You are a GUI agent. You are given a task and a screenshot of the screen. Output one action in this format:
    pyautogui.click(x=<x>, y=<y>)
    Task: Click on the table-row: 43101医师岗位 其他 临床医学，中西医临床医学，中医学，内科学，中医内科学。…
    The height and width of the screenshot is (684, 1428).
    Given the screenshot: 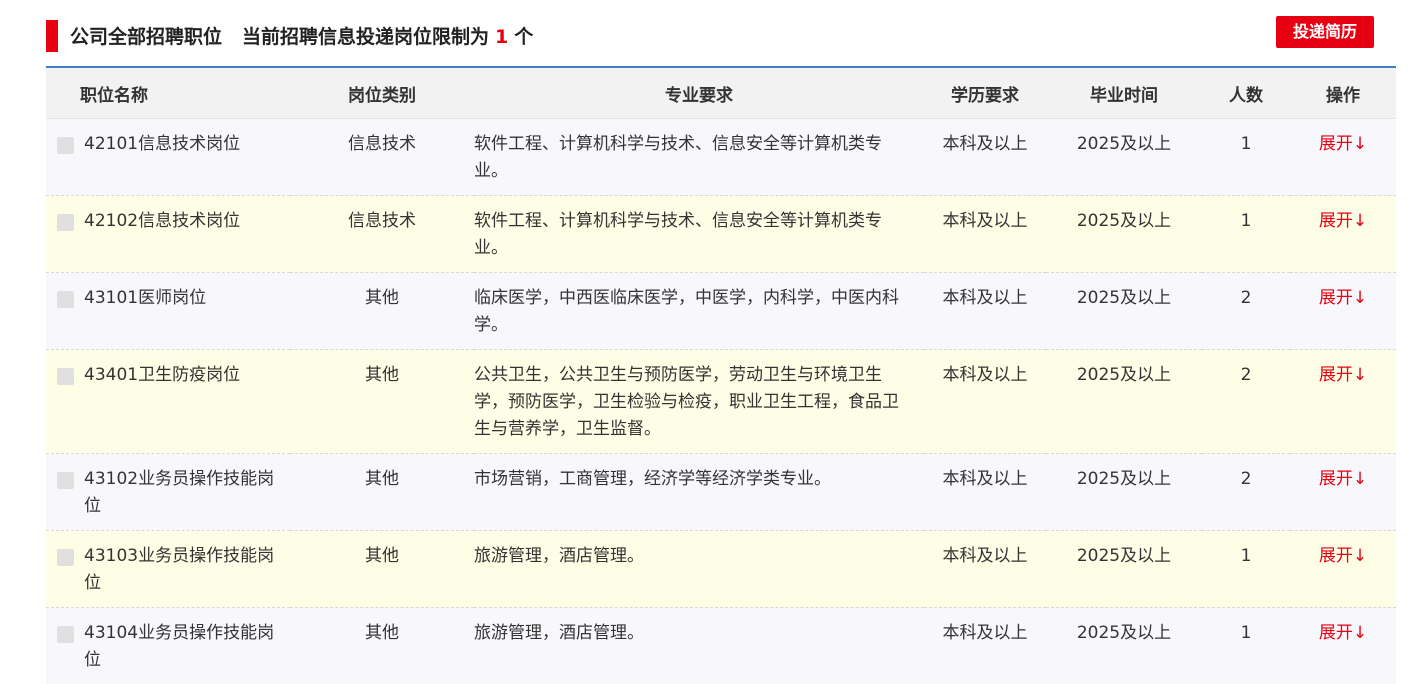 What is the action you would take?
    pyautogui.click(x=721, y=311)
    